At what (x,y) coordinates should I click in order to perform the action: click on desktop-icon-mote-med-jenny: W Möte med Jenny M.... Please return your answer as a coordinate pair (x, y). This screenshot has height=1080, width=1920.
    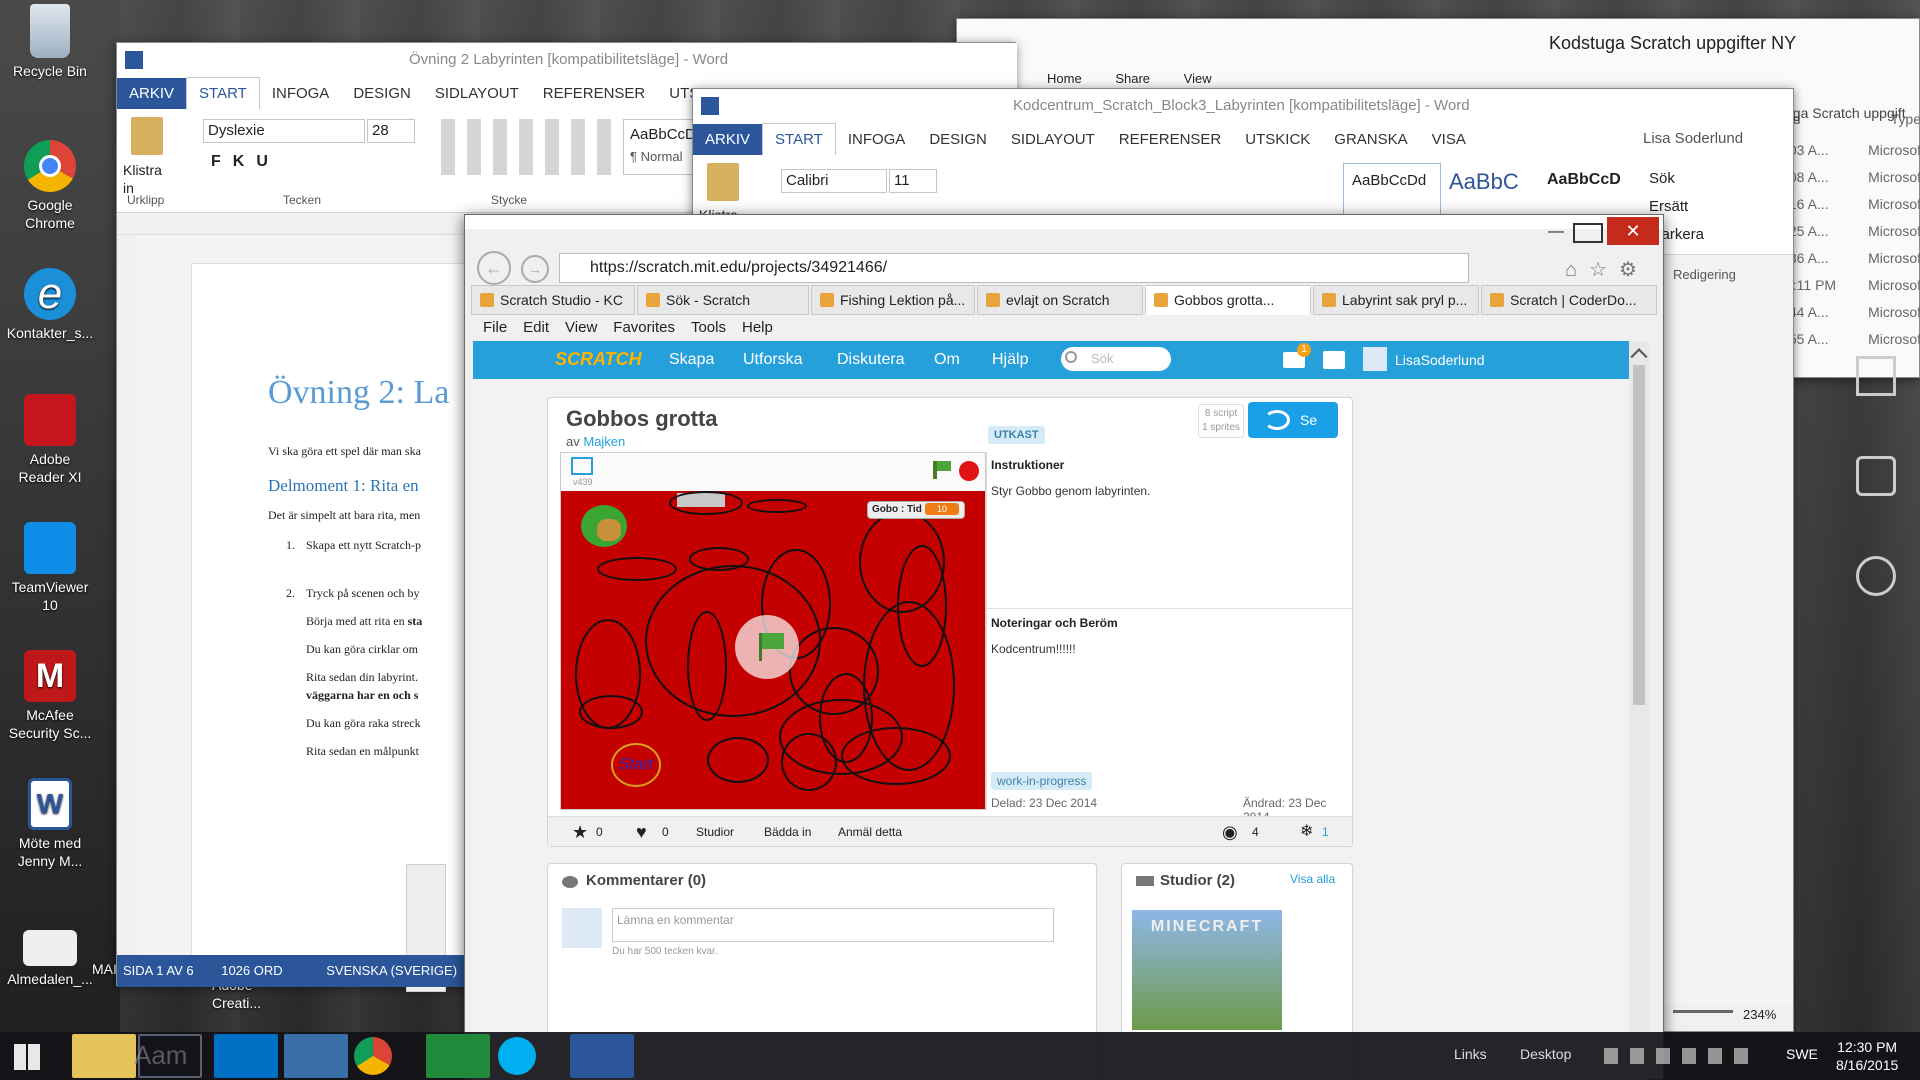
    Looking at the image, I should click on (50, 824).